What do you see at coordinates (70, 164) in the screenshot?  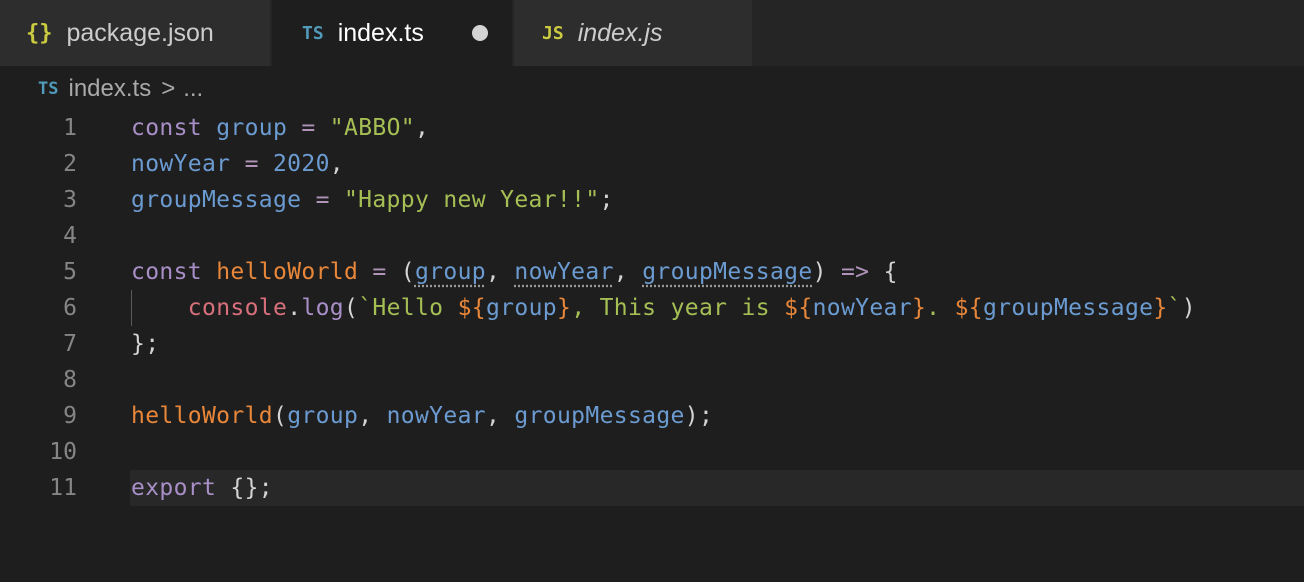 I see `line-number: 2` at bounding box center [70, 164].